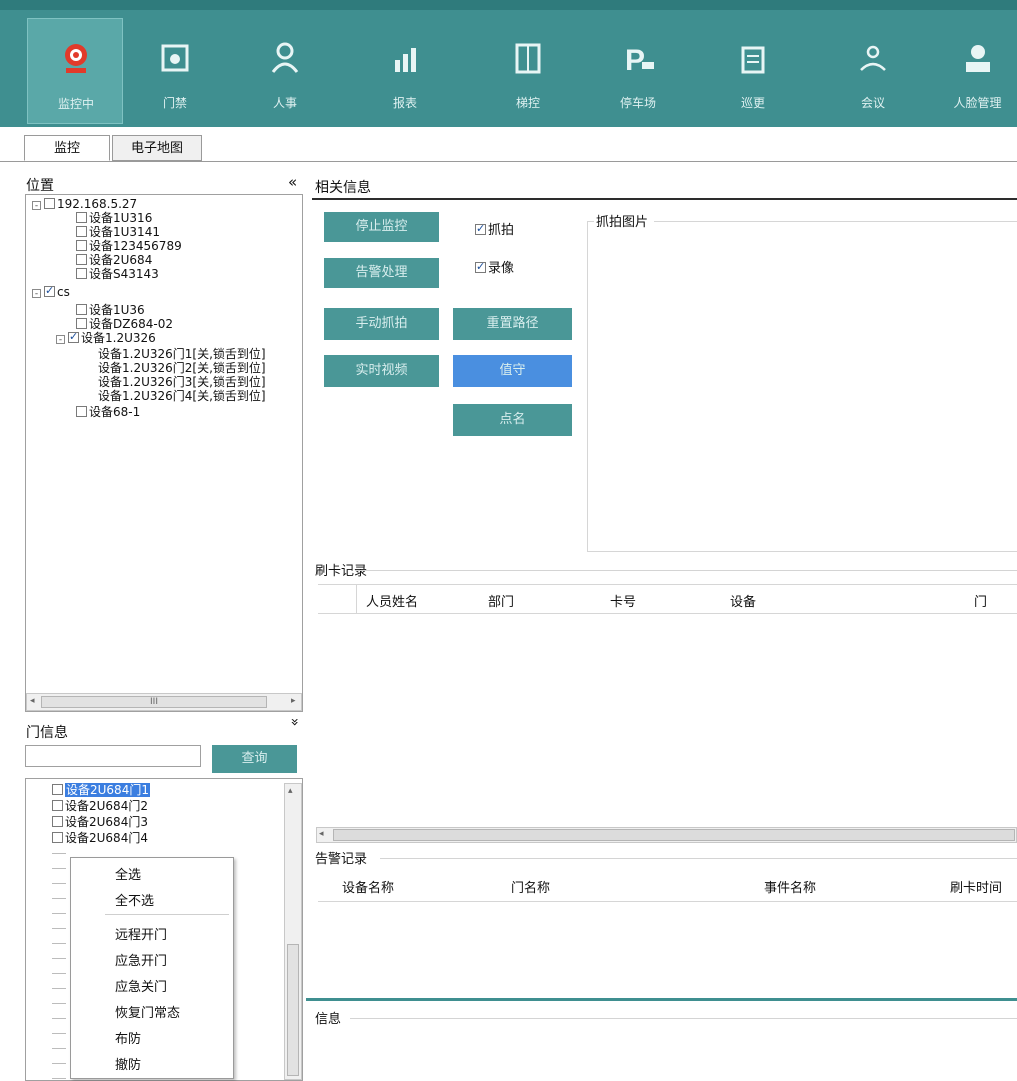 The width and height of the screenshot is (1017, 1081). I want to click on card-records-scrollbar: ◂, so click(666, 835).